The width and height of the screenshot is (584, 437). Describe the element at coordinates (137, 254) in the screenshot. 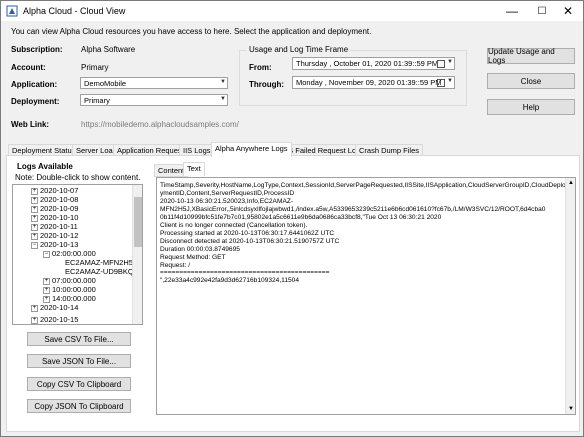

I see `tree-scrollbar` at that location.